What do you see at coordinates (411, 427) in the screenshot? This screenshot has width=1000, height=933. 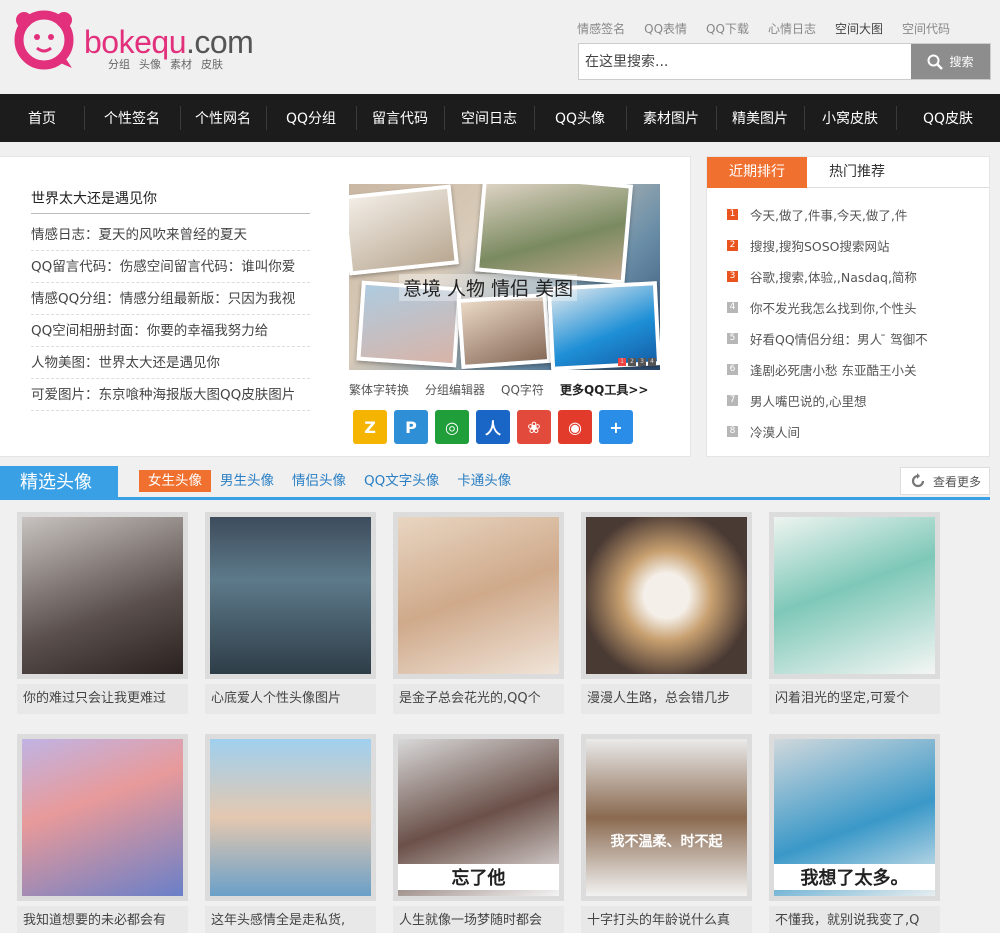 I see `qq-search-app-icon: P` at bounding box center [411, 427].